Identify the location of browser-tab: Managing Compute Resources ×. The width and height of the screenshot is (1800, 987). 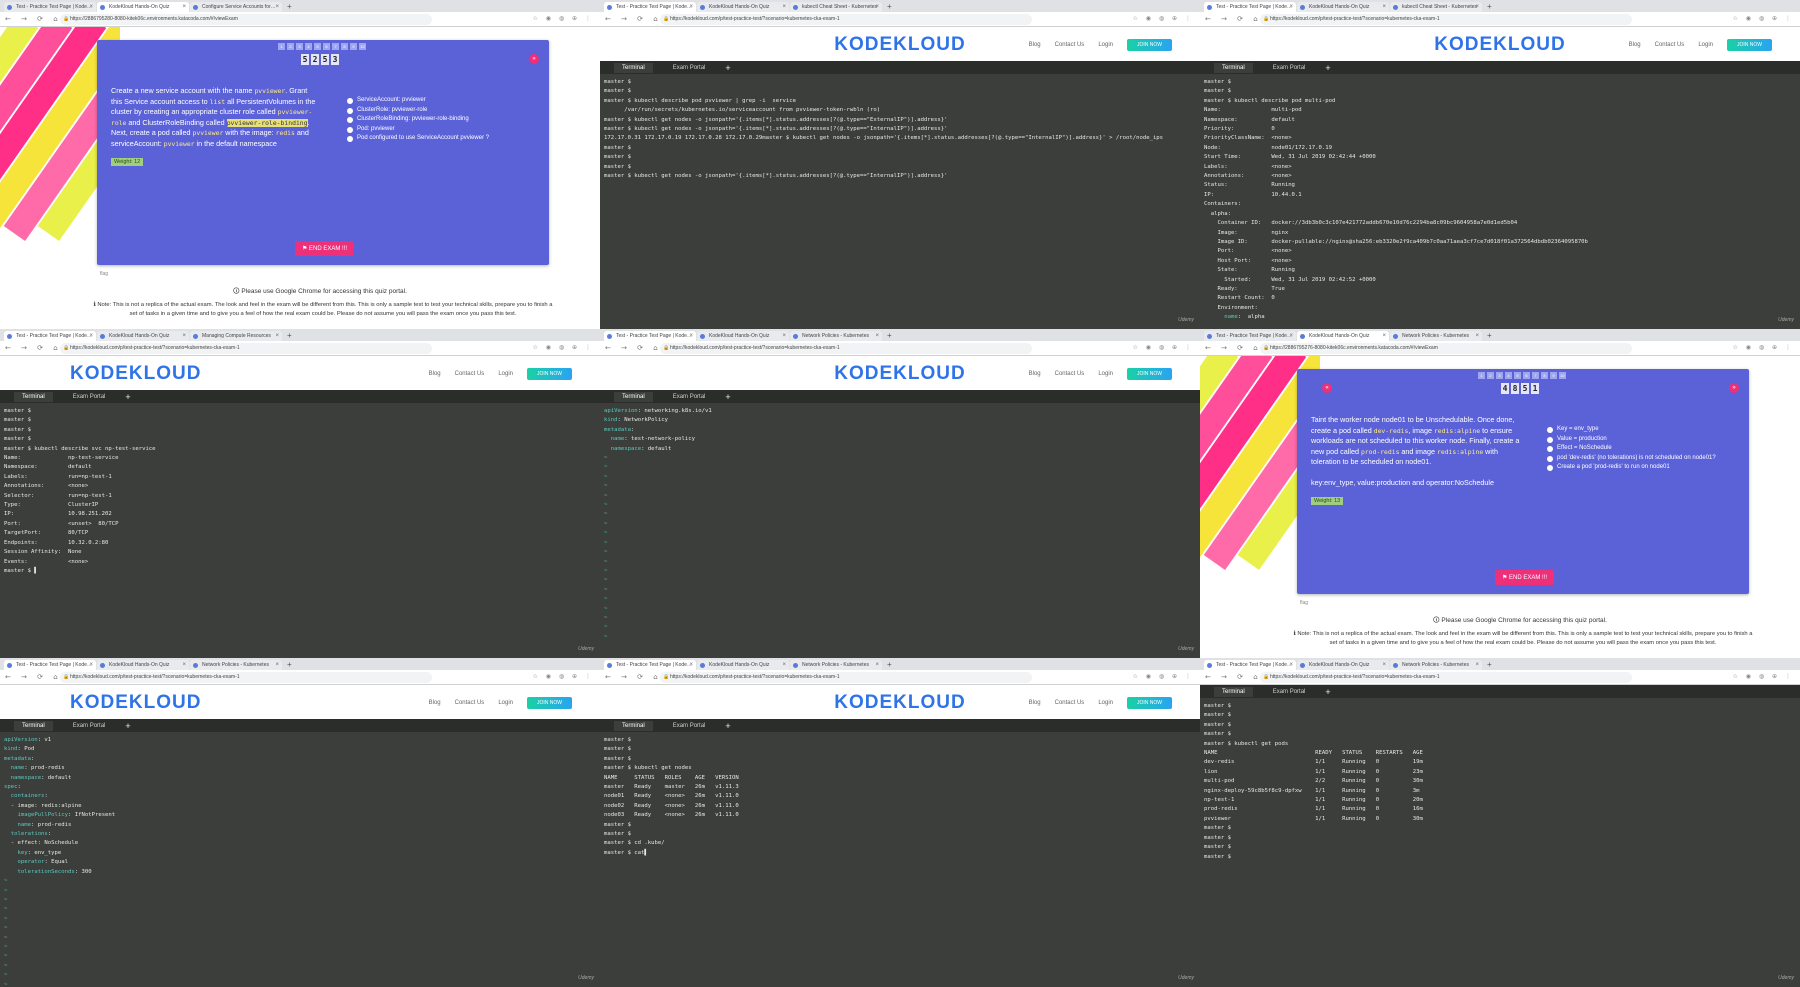
(236, 336).